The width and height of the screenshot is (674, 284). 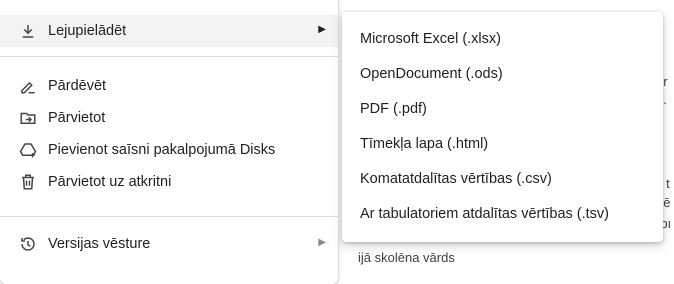 I want to click on doc-text-fragment: ijā skolēna vārds, so click(x=406, y=257).